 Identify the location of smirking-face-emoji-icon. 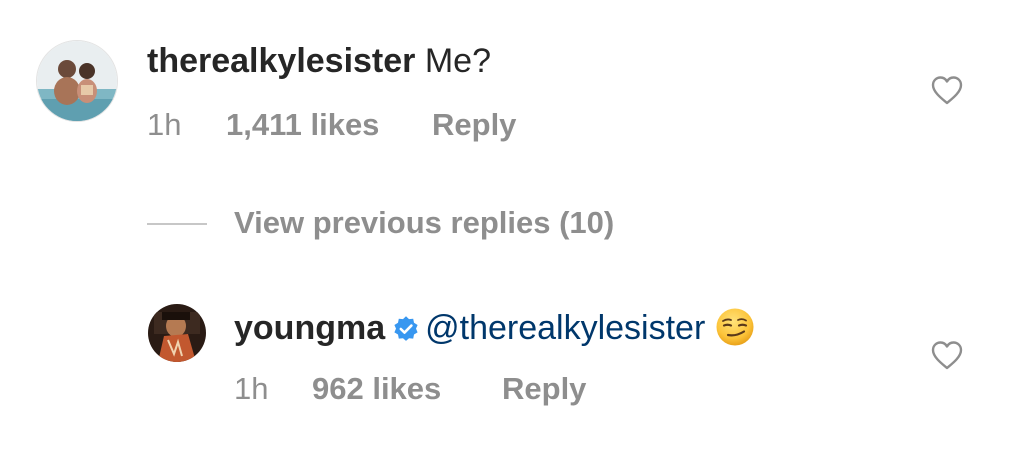
(735, 327).